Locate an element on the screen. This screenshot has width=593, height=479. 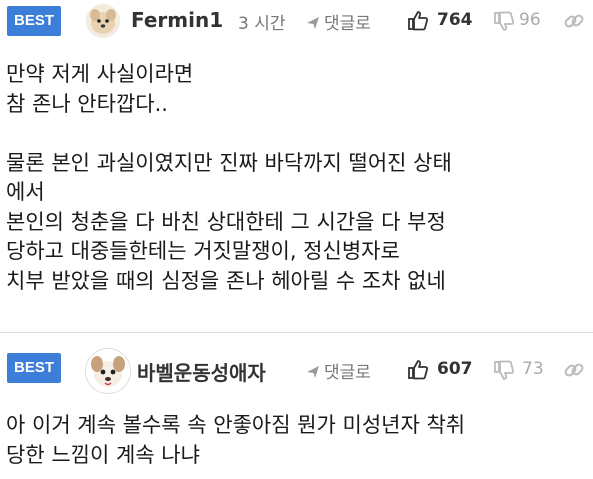
downvote-count: 73 is located at coordinates (533, 369).